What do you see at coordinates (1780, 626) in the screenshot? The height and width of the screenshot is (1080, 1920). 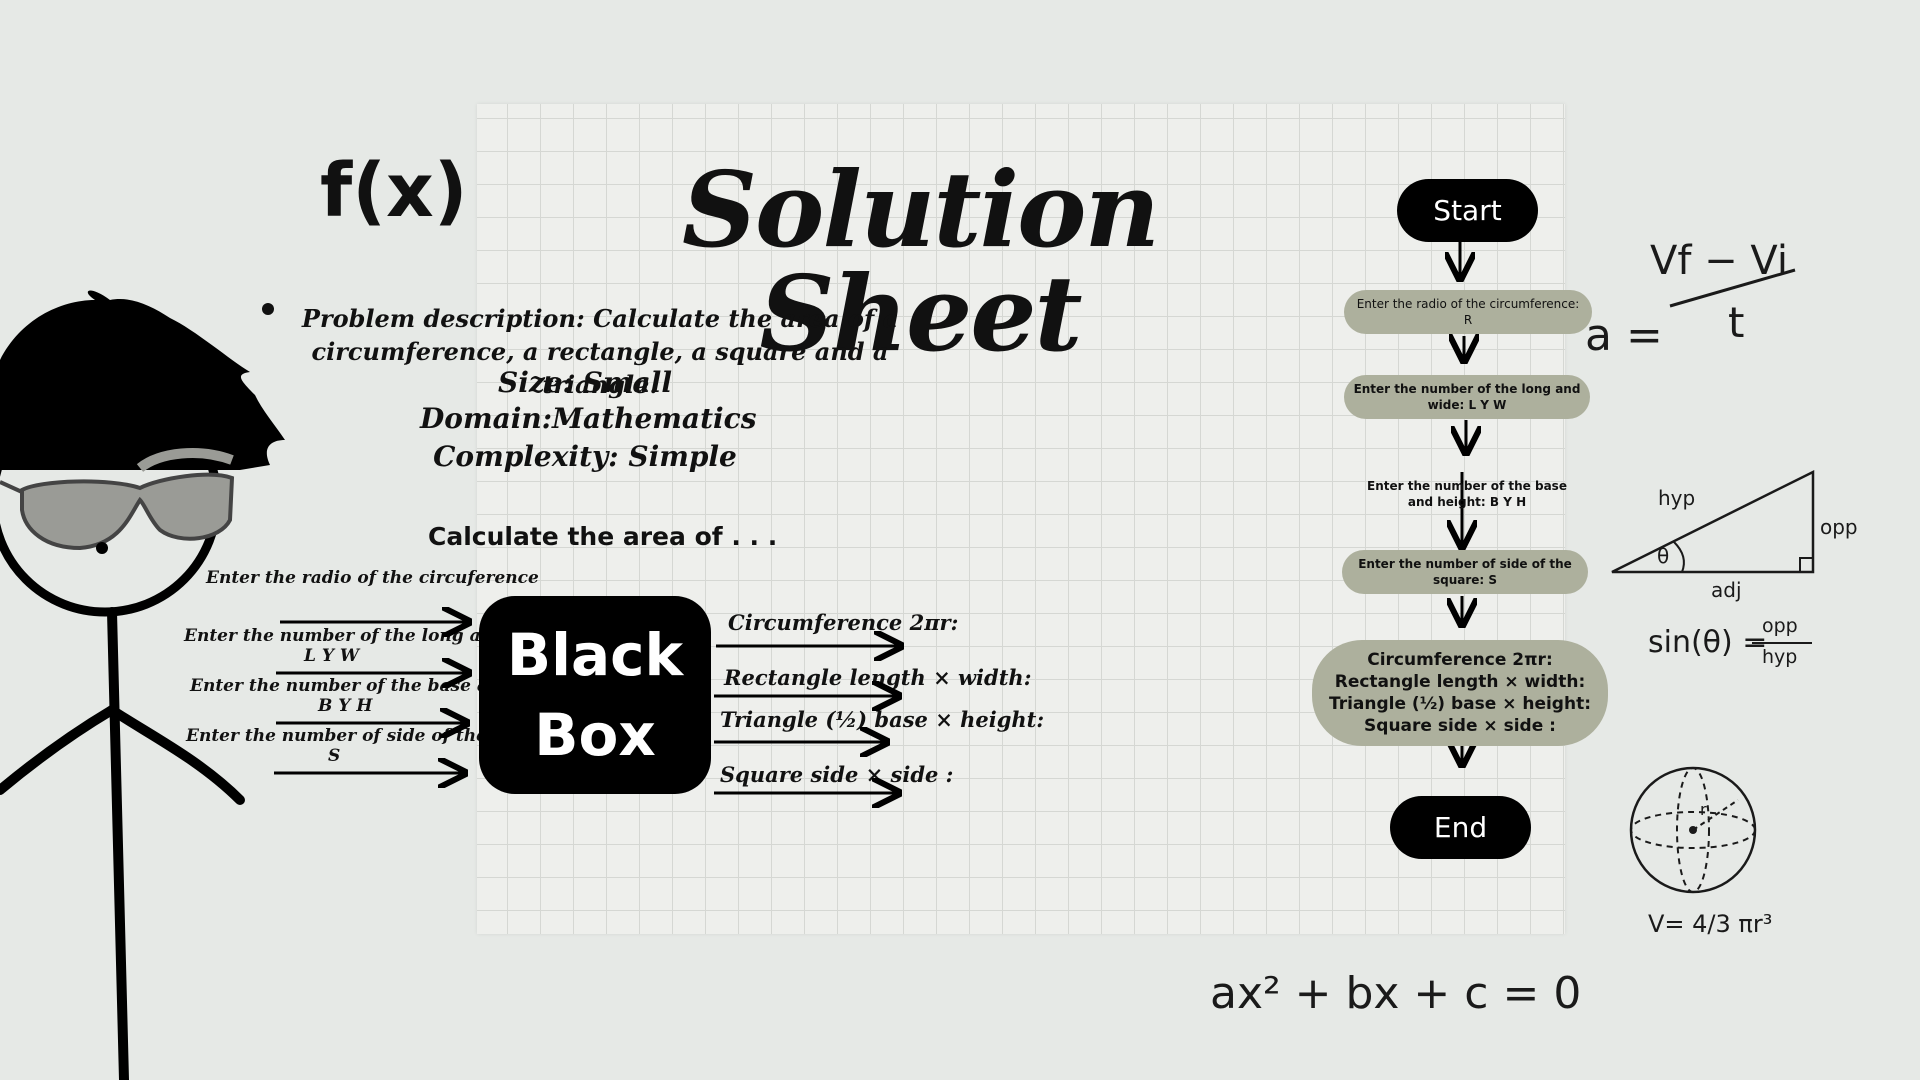 I see `sin-numerator: opp` at bounding box center [1780, 626].